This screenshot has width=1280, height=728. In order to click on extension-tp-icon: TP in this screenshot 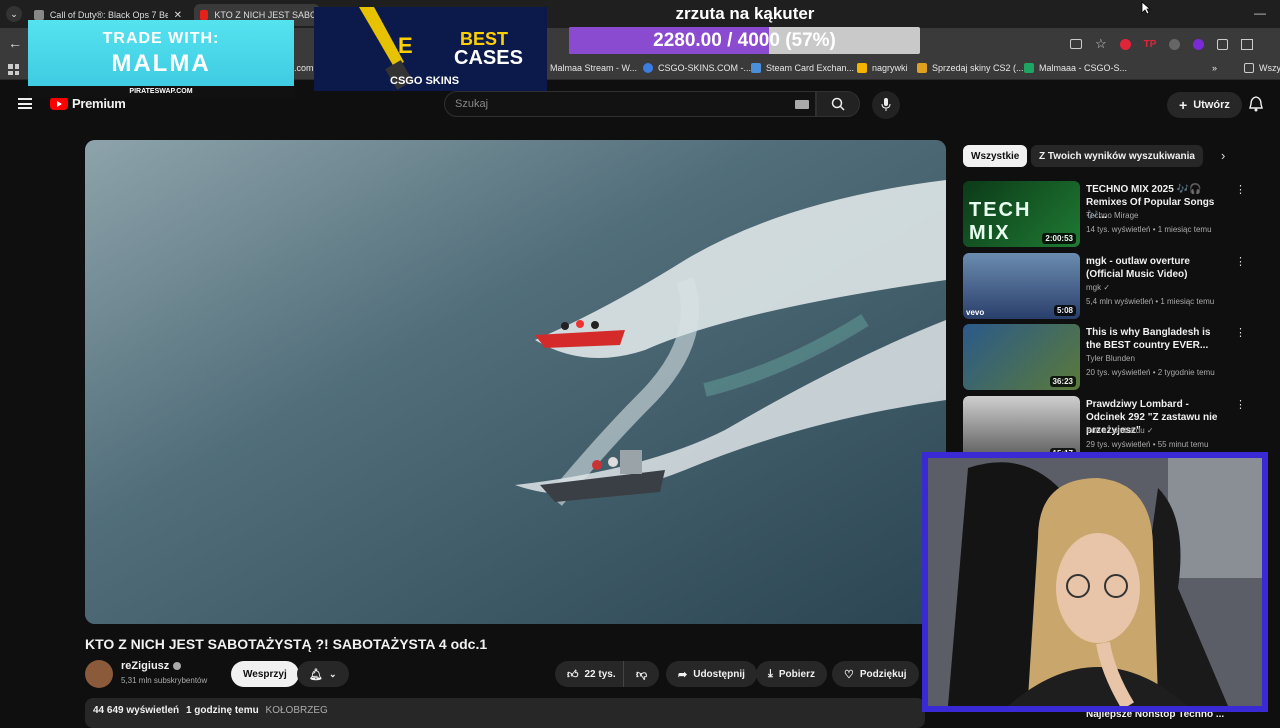, I will do `click(1150, 44)`.